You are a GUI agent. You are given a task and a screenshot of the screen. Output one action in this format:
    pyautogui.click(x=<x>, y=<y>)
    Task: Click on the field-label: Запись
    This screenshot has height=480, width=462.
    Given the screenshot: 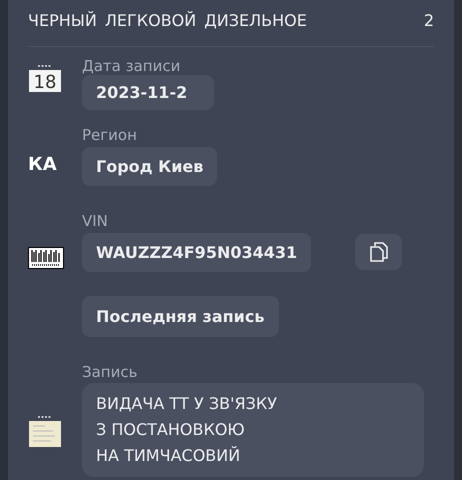 What is the action you would take?
    pyautogui.click(x=110, y=372)
    